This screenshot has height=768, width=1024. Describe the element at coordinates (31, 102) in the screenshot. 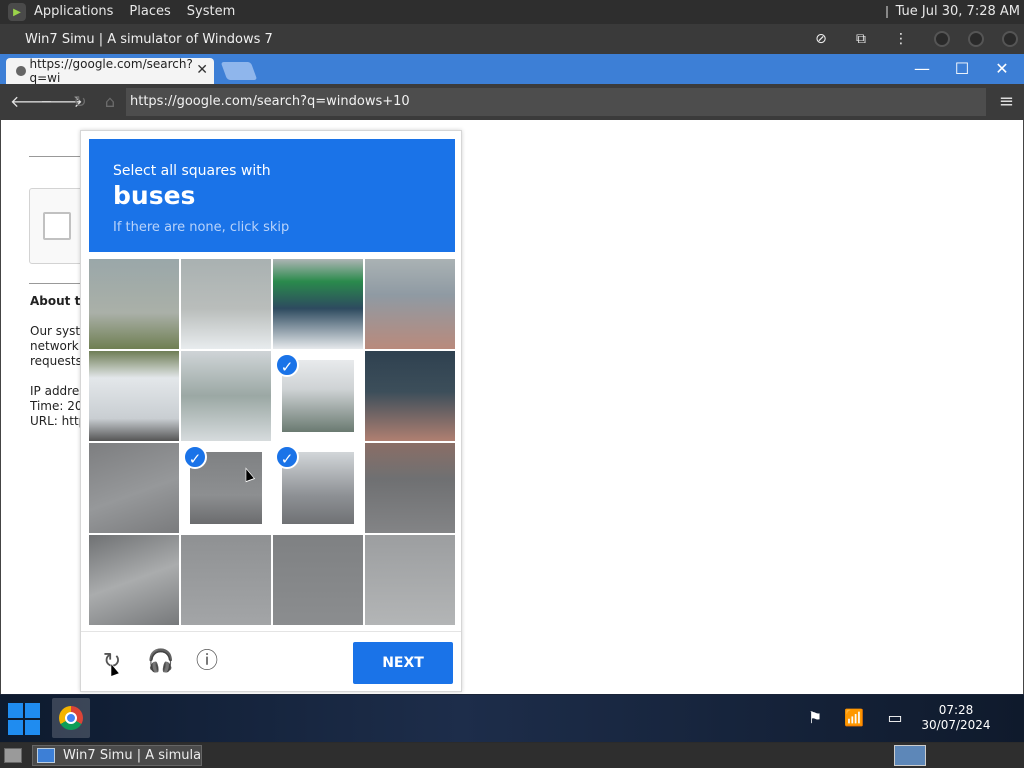

I see `back-arrow-icon: 🡐` at that location.